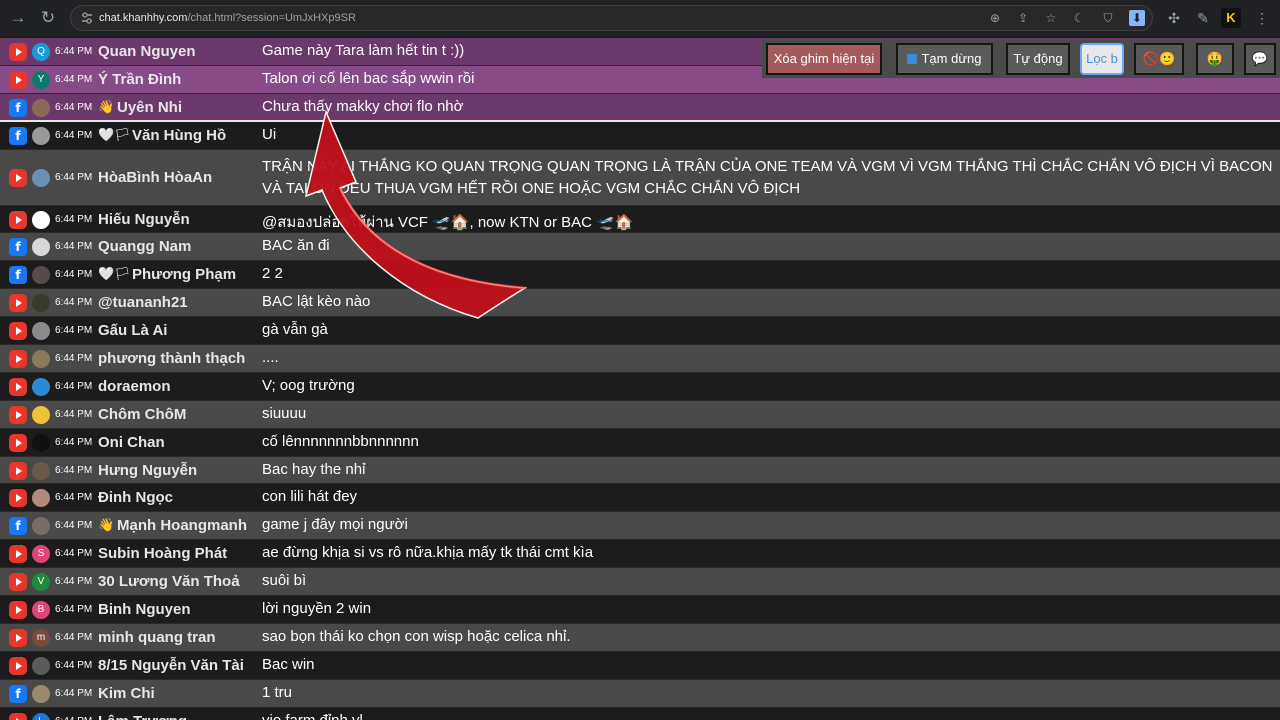  What do you see at coordinates (162, 553) in the screenshot?
I see `author-name: Subin Hoàng Phát` at bounding box center [162, 553].